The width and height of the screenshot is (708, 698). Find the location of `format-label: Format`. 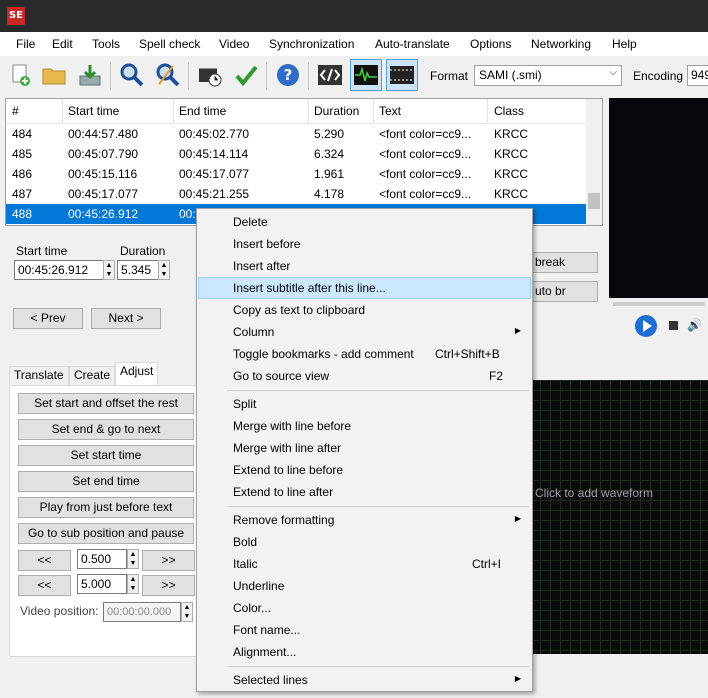

format-label: Format is located at coordinates (449, 76).